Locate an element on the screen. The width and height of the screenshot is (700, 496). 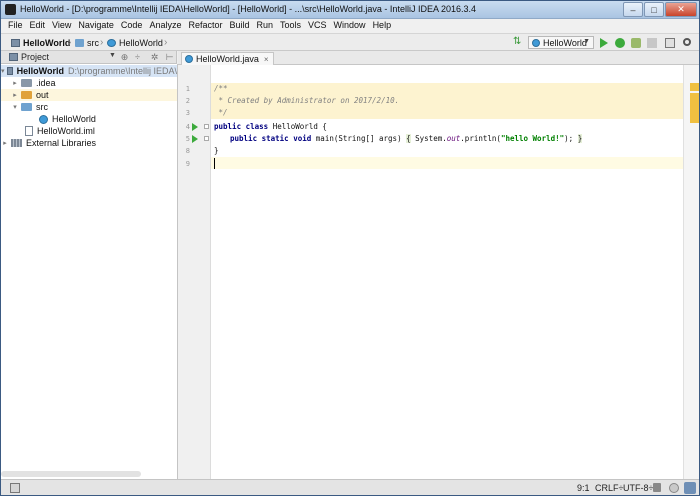
tree-item-external-libraries: ▸ External Libraries is located at coordinates (89, 143).